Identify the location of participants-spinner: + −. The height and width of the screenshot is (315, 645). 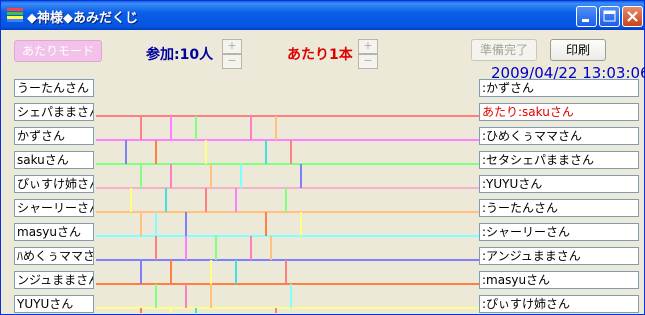
(232, 54).